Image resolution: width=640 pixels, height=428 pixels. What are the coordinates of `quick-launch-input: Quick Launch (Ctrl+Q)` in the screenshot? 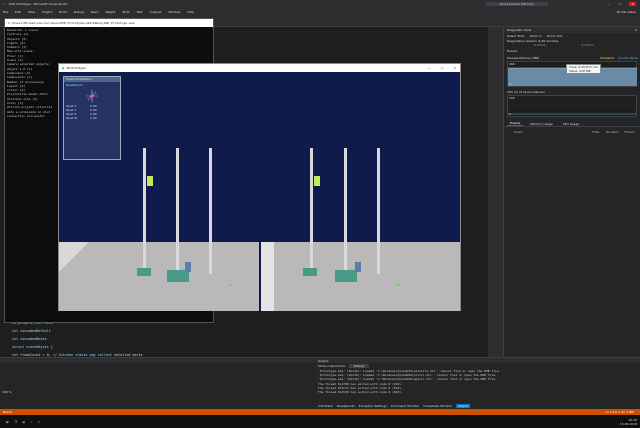 It's located at (516, 4).